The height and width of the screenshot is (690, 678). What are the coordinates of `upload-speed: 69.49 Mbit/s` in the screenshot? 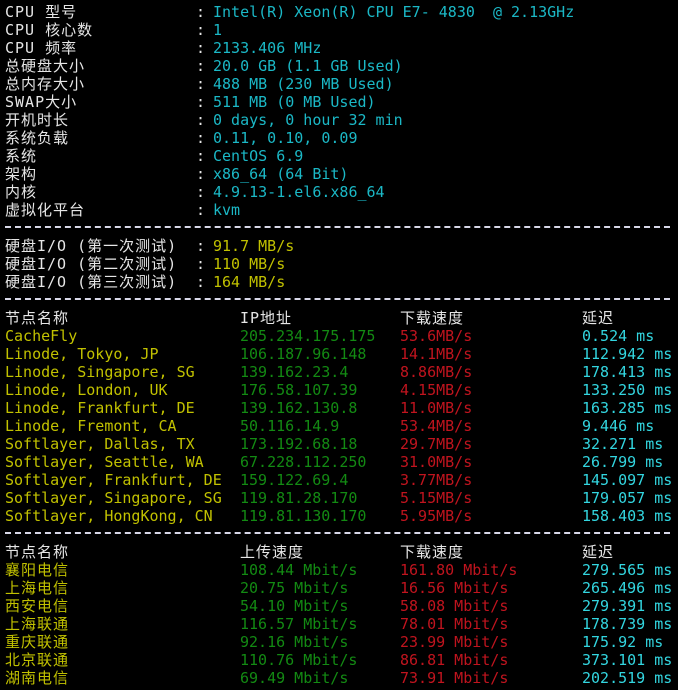 It's located at (294, 678).